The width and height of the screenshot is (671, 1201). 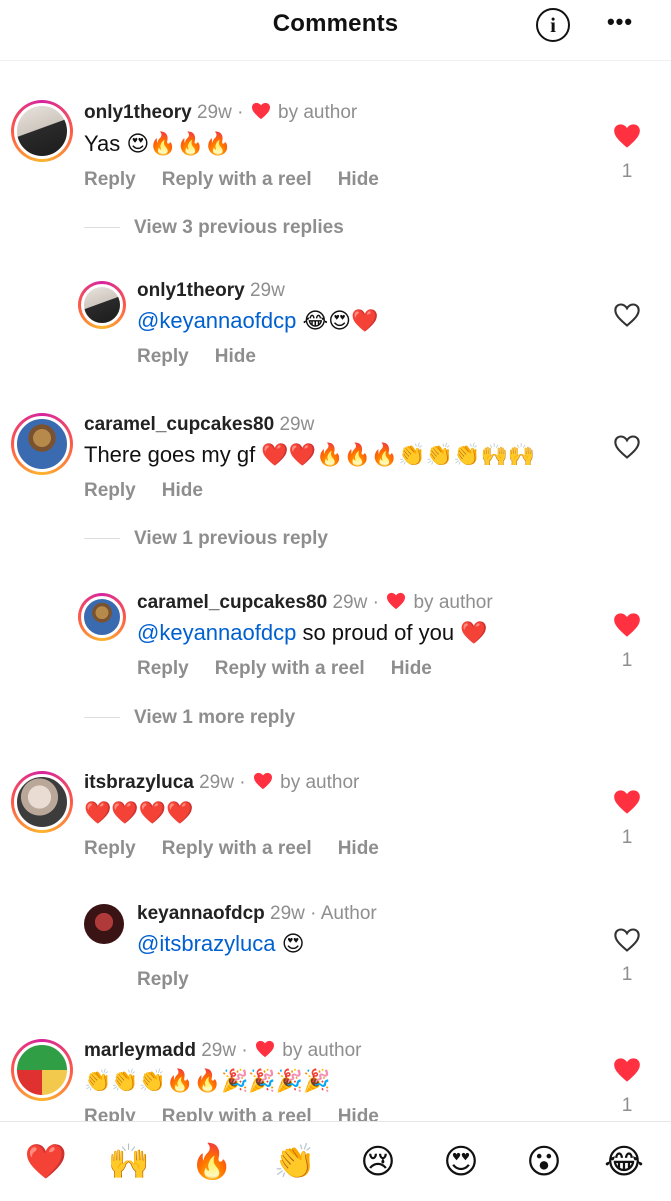 What do you see at coordinates (310, 454) in the screenshot?
I see `comment-text: There goes my gf ❤️❤️🔥🔥🔥👏👏👏🙌🙌` at bounding box center [310, 454].